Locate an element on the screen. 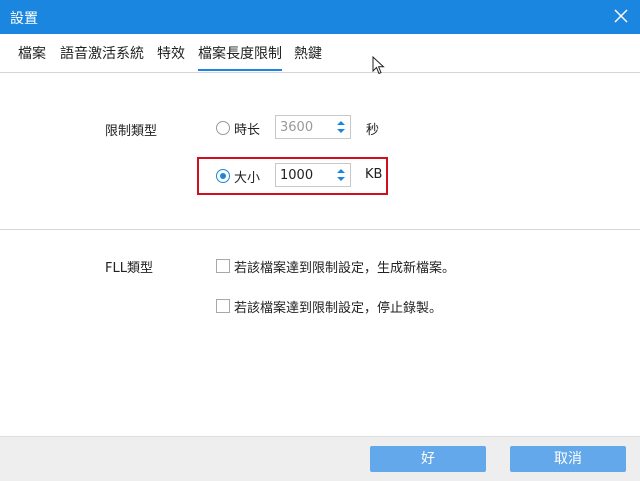 Image resolution: width=640 pixels, height=481 pixels. size-unit: KB is located at coordinates (374, 174).